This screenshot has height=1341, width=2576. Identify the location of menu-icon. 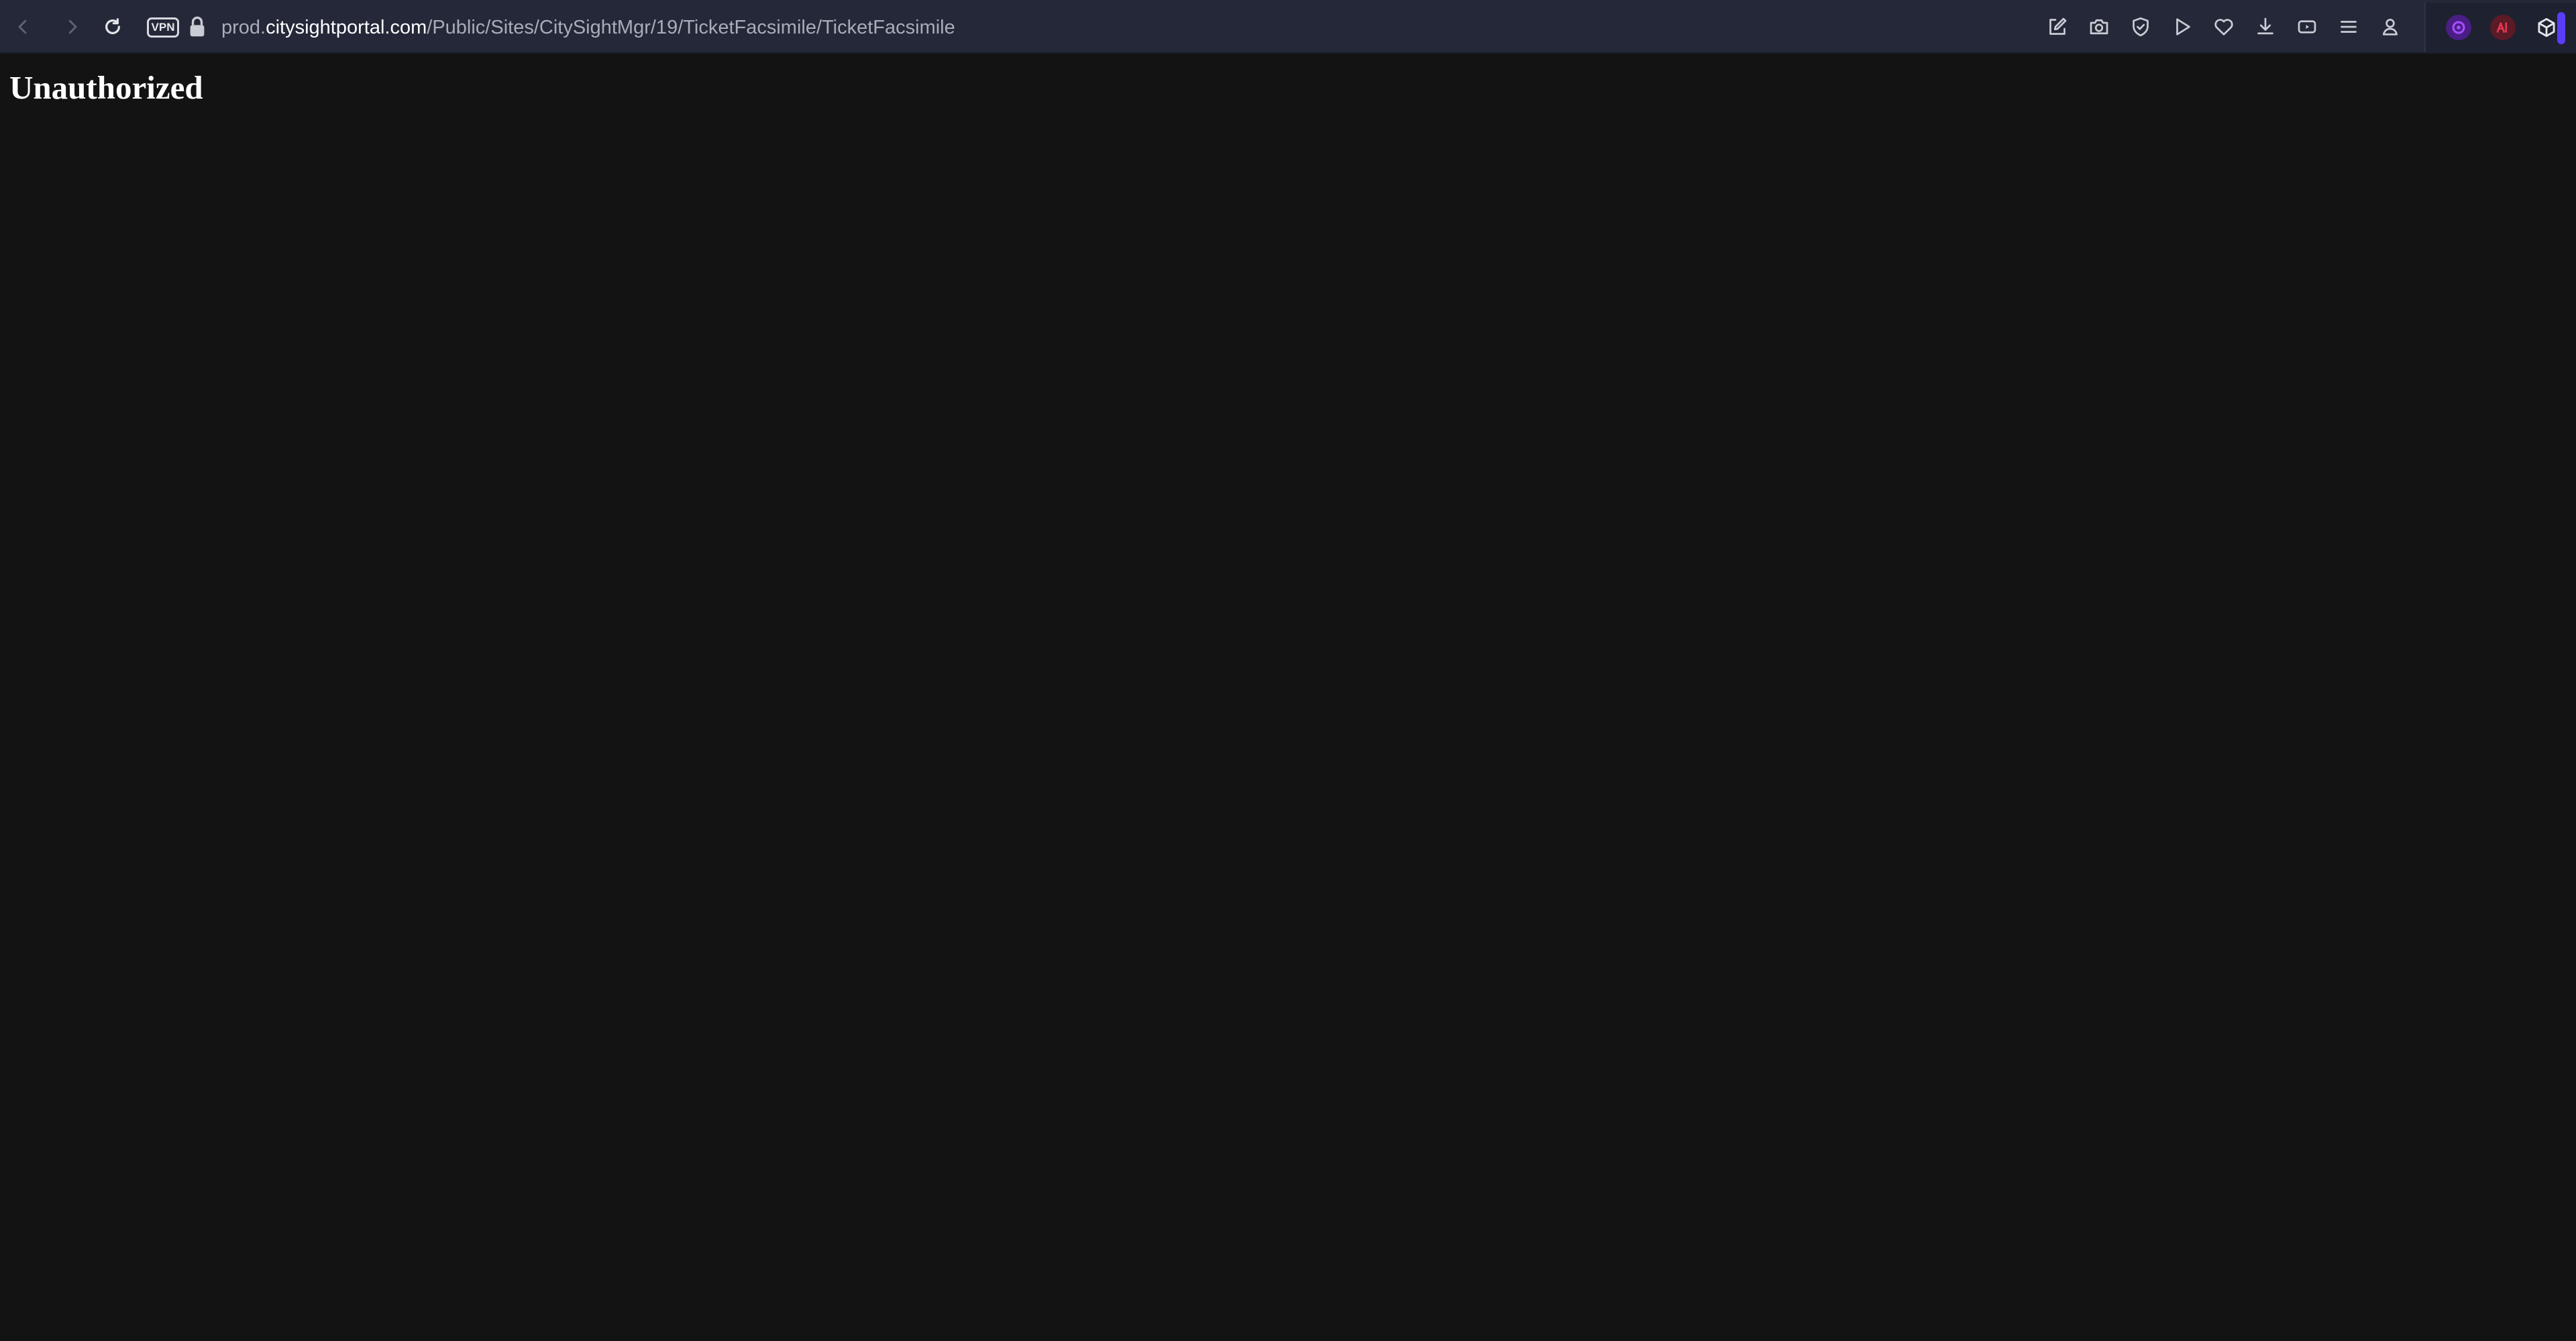
(2349, 27).